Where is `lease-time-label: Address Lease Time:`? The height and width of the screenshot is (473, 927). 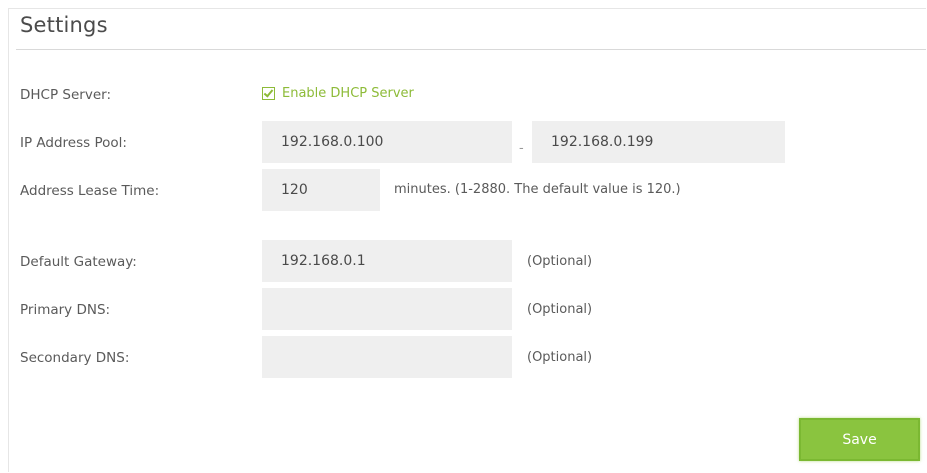 lease-time-label: Address Lease Time: is located at coordinates (90, 191).